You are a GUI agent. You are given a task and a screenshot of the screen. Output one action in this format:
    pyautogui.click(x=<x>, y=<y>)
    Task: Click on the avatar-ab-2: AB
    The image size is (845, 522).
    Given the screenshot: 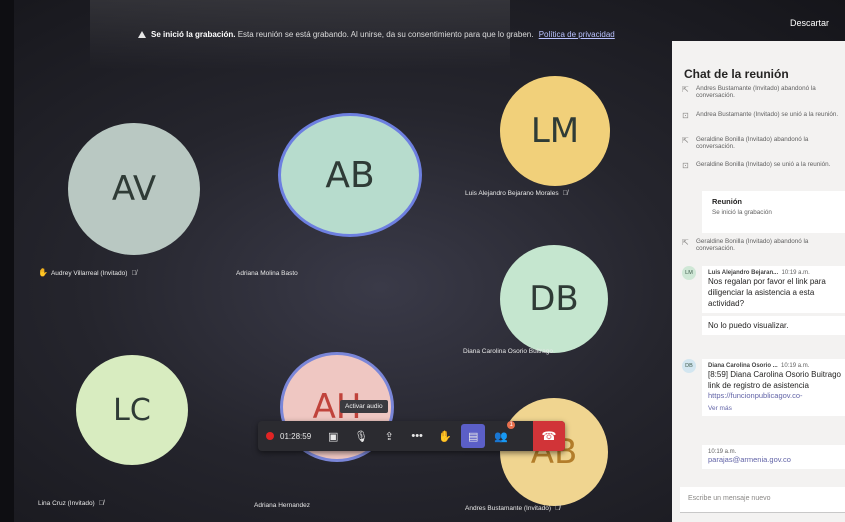 What is the action you would take?
    pyautogui.click(x=554, y=452)
    